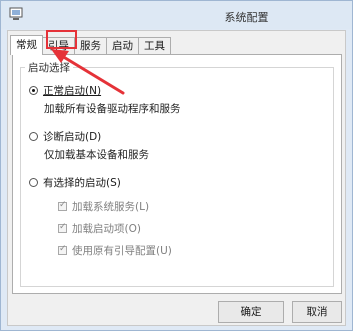  Describe the element at coordinates (122, 251) in the screenshot. I see `checkbox-label: 使用原有引导配置(U)` at that location.